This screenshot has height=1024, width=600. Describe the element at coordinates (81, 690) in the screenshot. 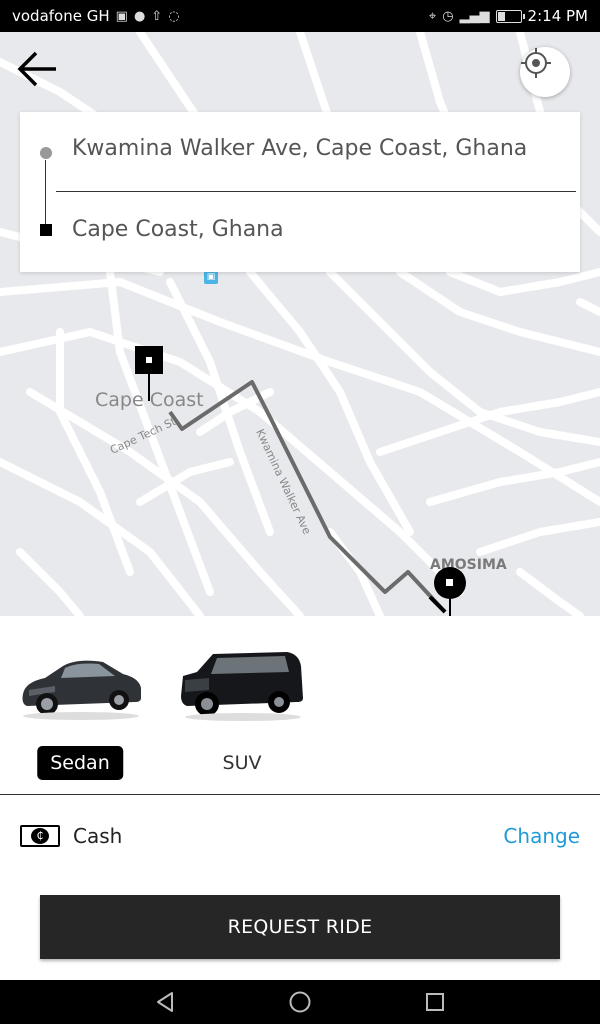

I see `sedan-image` at that location.